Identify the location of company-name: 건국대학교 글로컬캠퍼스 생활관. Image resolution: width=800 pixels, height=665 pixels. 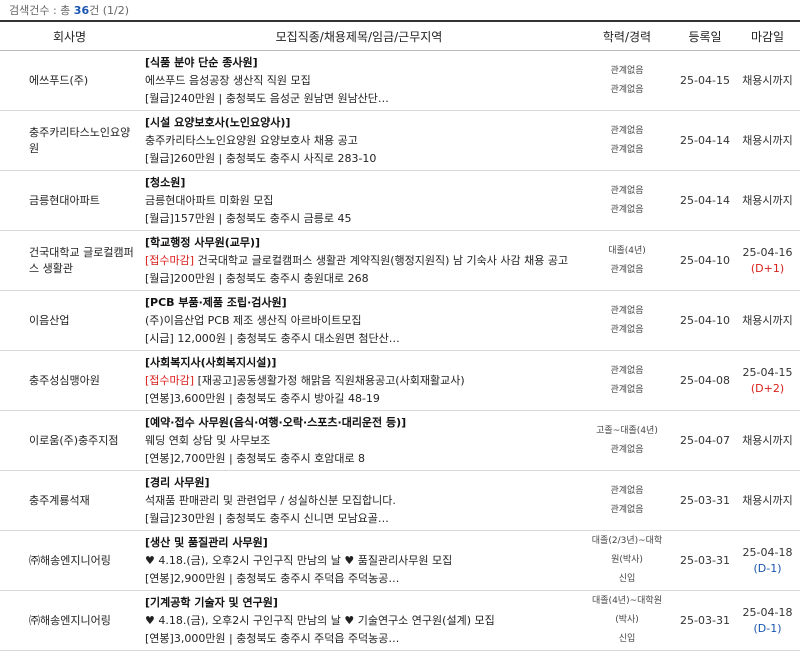
(69, 261).